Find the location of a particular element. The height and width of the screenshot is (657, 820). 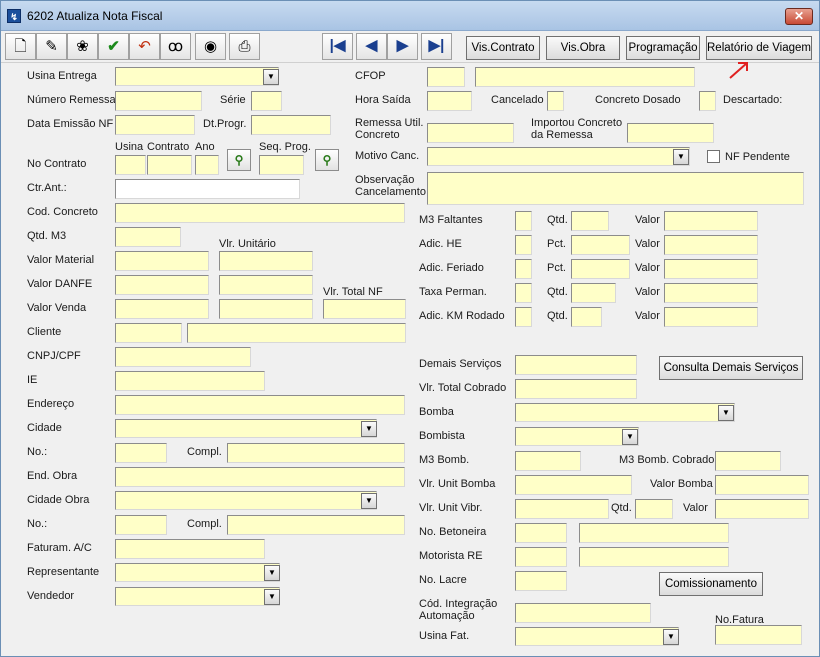

print-preview-icon: ✎ is located at coordinates (51, 46).